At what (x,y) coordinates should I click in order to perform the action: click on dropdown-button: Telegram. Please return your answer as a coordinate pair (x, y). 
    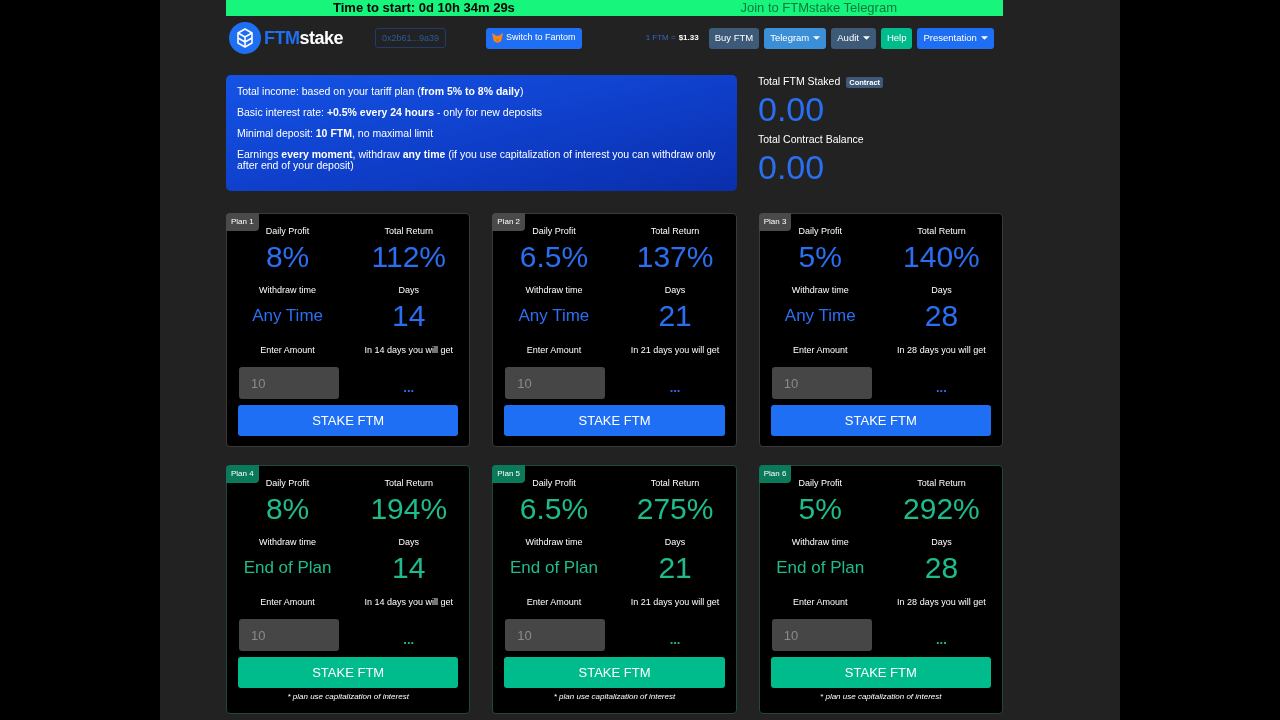
    Looking at the image, I should click on (795, 38).